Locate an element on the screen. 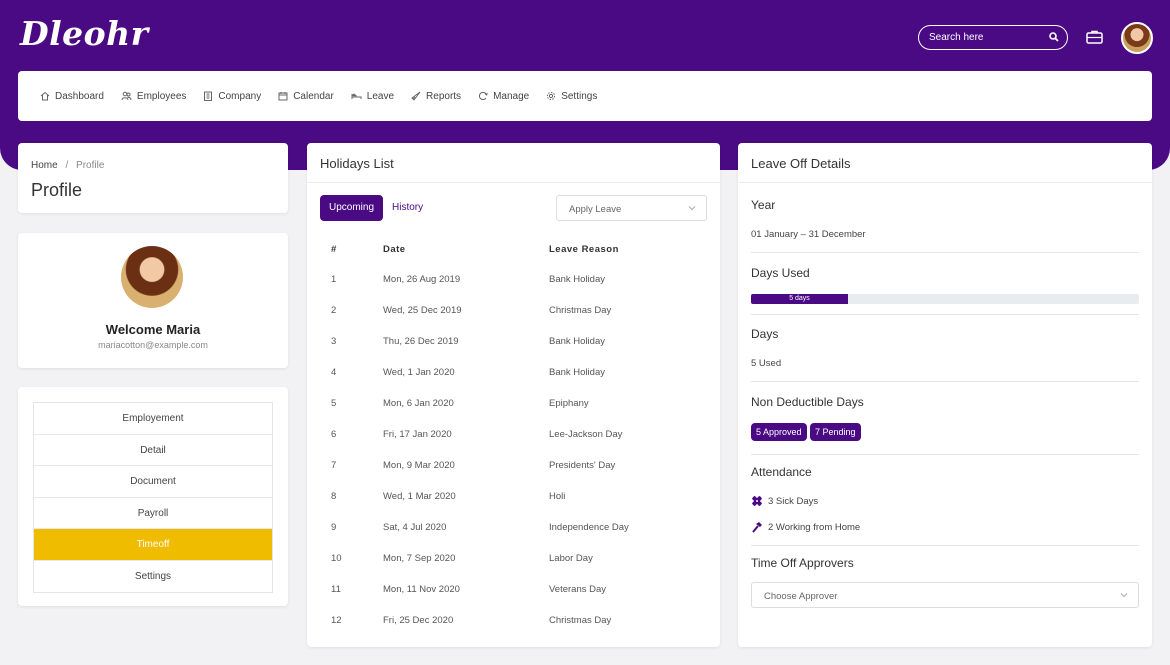  table-cell-date: Mon, 11 Nov 2020 is located at coordinates (421, 589).